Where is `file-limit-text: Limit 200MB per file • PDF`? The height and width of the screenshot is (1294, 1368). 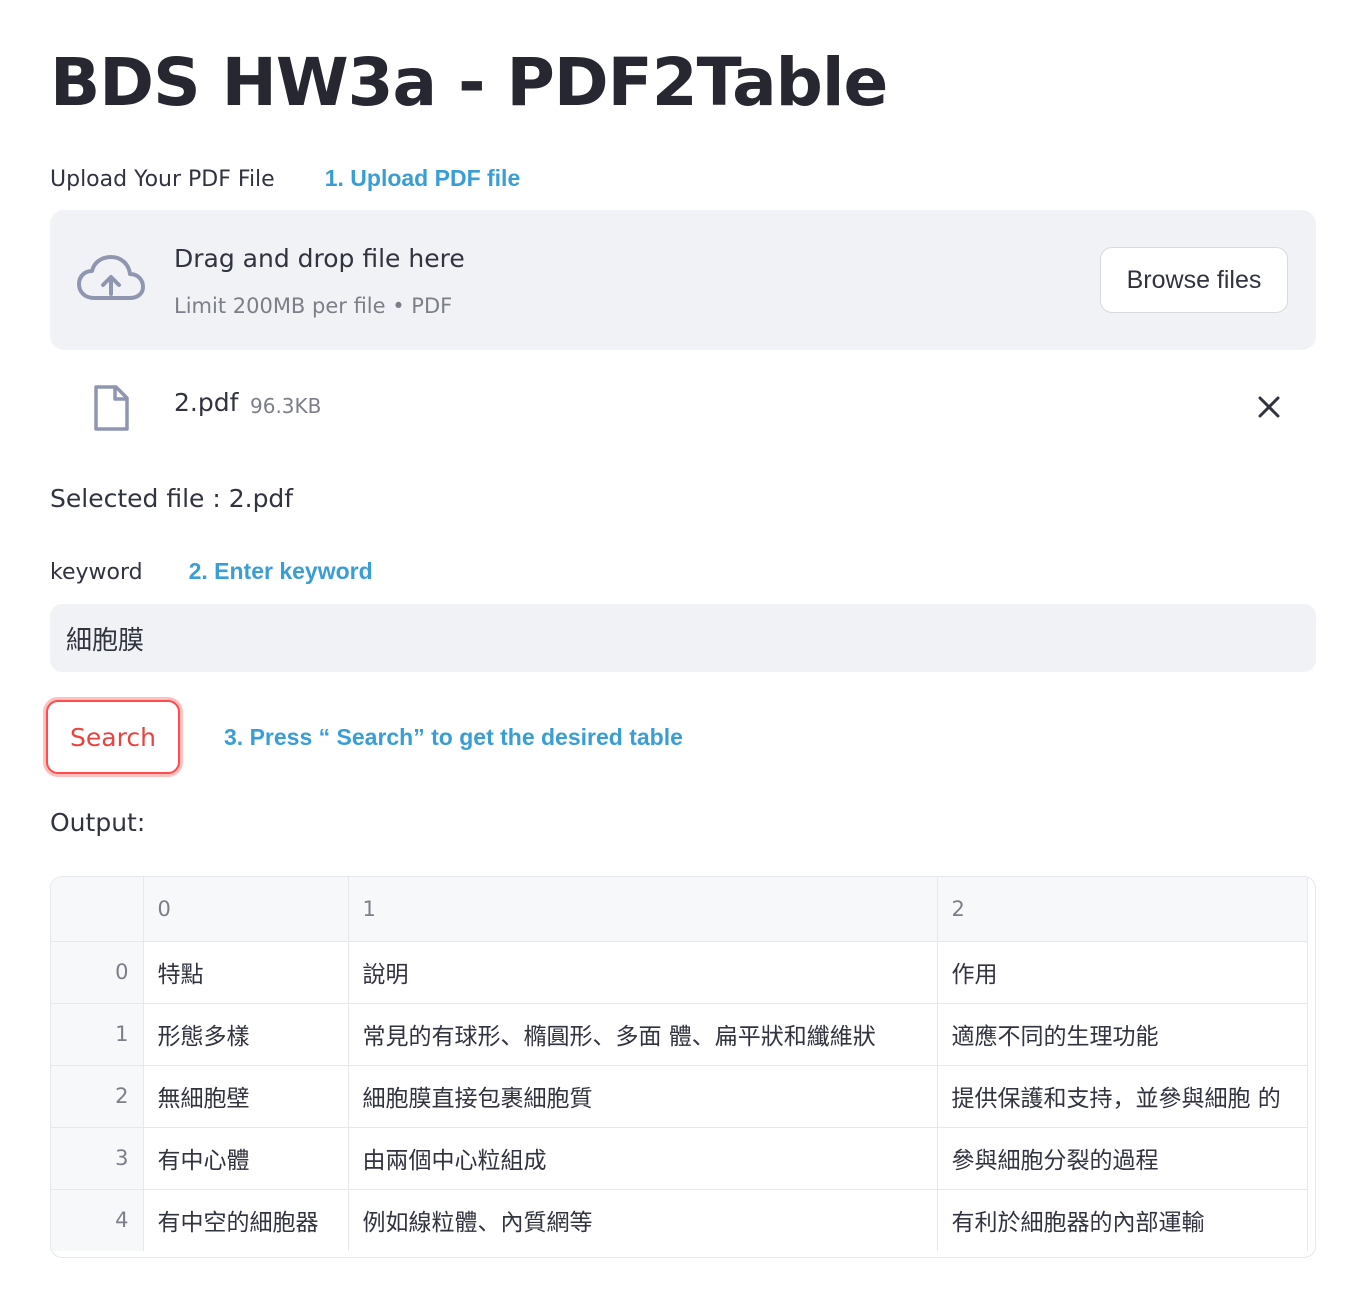 file-limit-text: Limit 200MB per file • PDF is located at coordinates (313, 306).